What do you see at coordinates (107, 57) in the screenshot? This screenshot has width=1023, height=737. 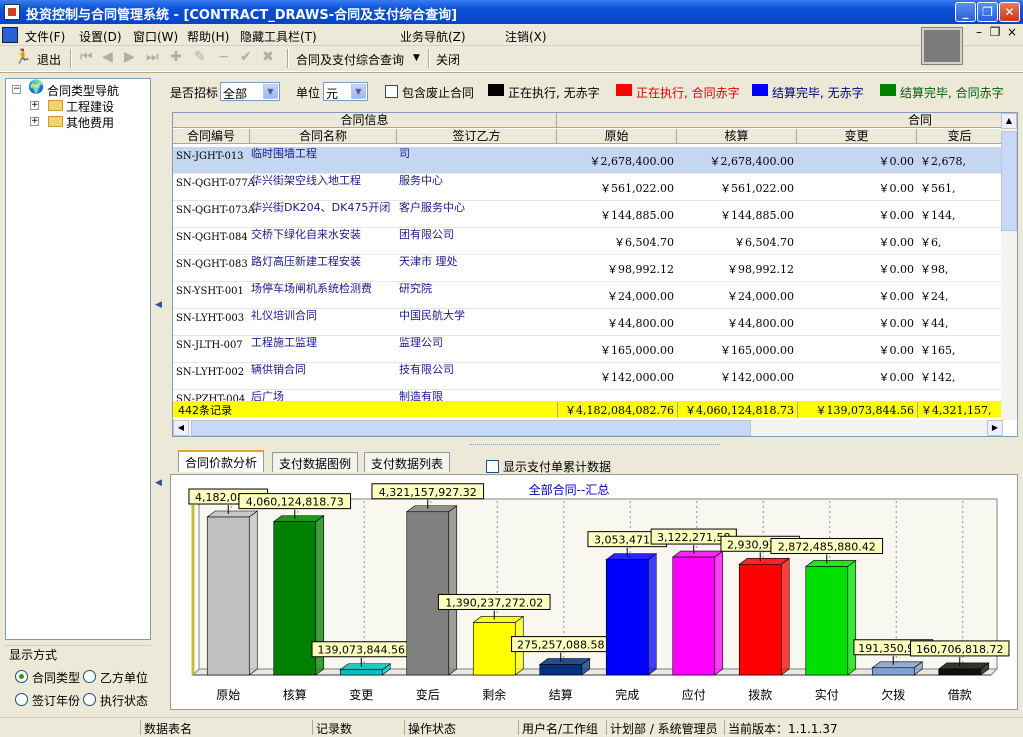 I see `prev-record-icon: ◀` at bounding box center [107, 57].